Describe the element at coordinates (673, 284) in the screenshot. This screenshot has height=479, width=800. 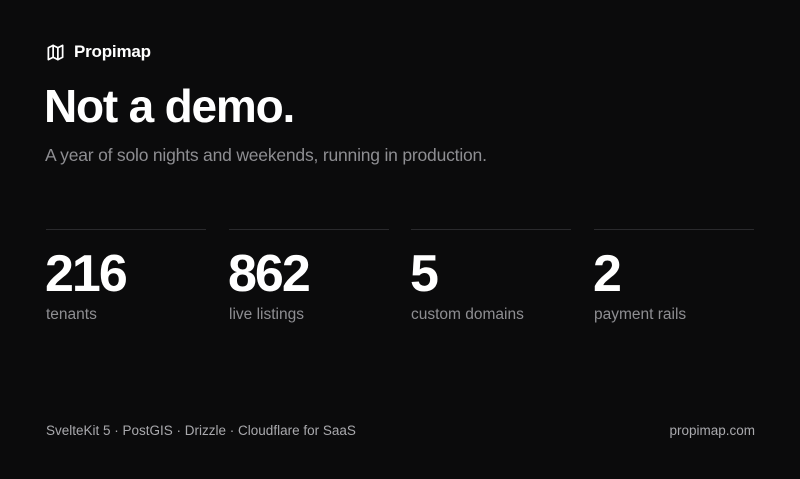
I see `stat-payment-rails: 2 payment rails` at that location.